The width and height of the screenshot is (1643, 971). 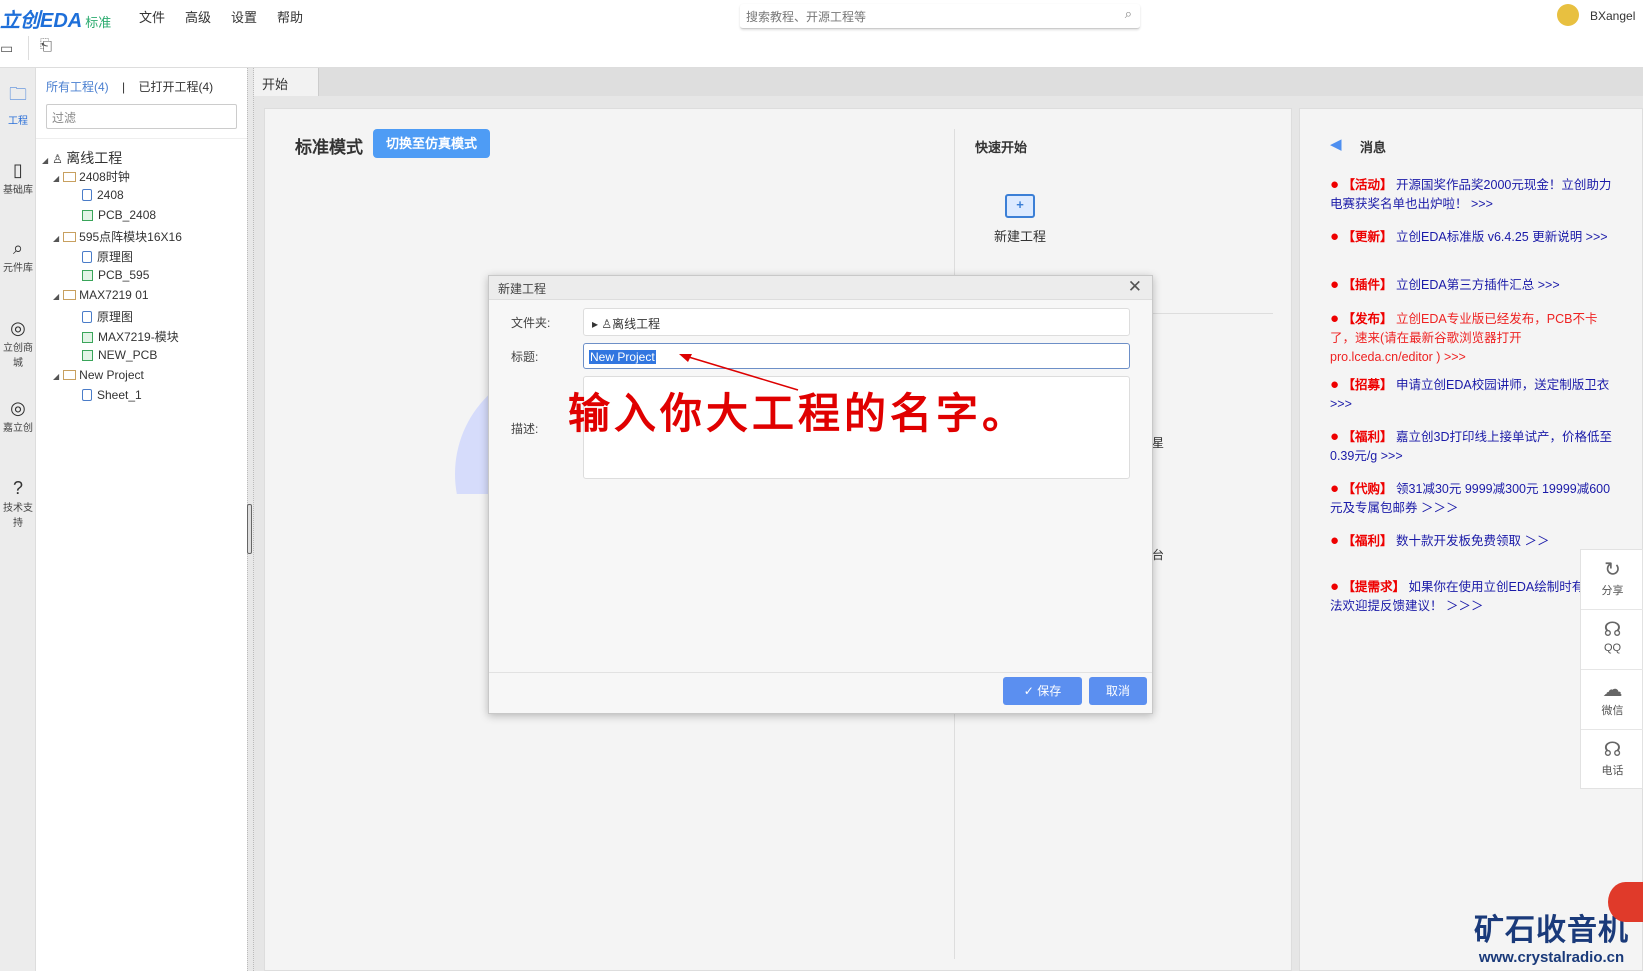 What do you see at coordinates (856, 356) in the screenshot?
I see `title-input: New Project` at bounding box center [856, 356].